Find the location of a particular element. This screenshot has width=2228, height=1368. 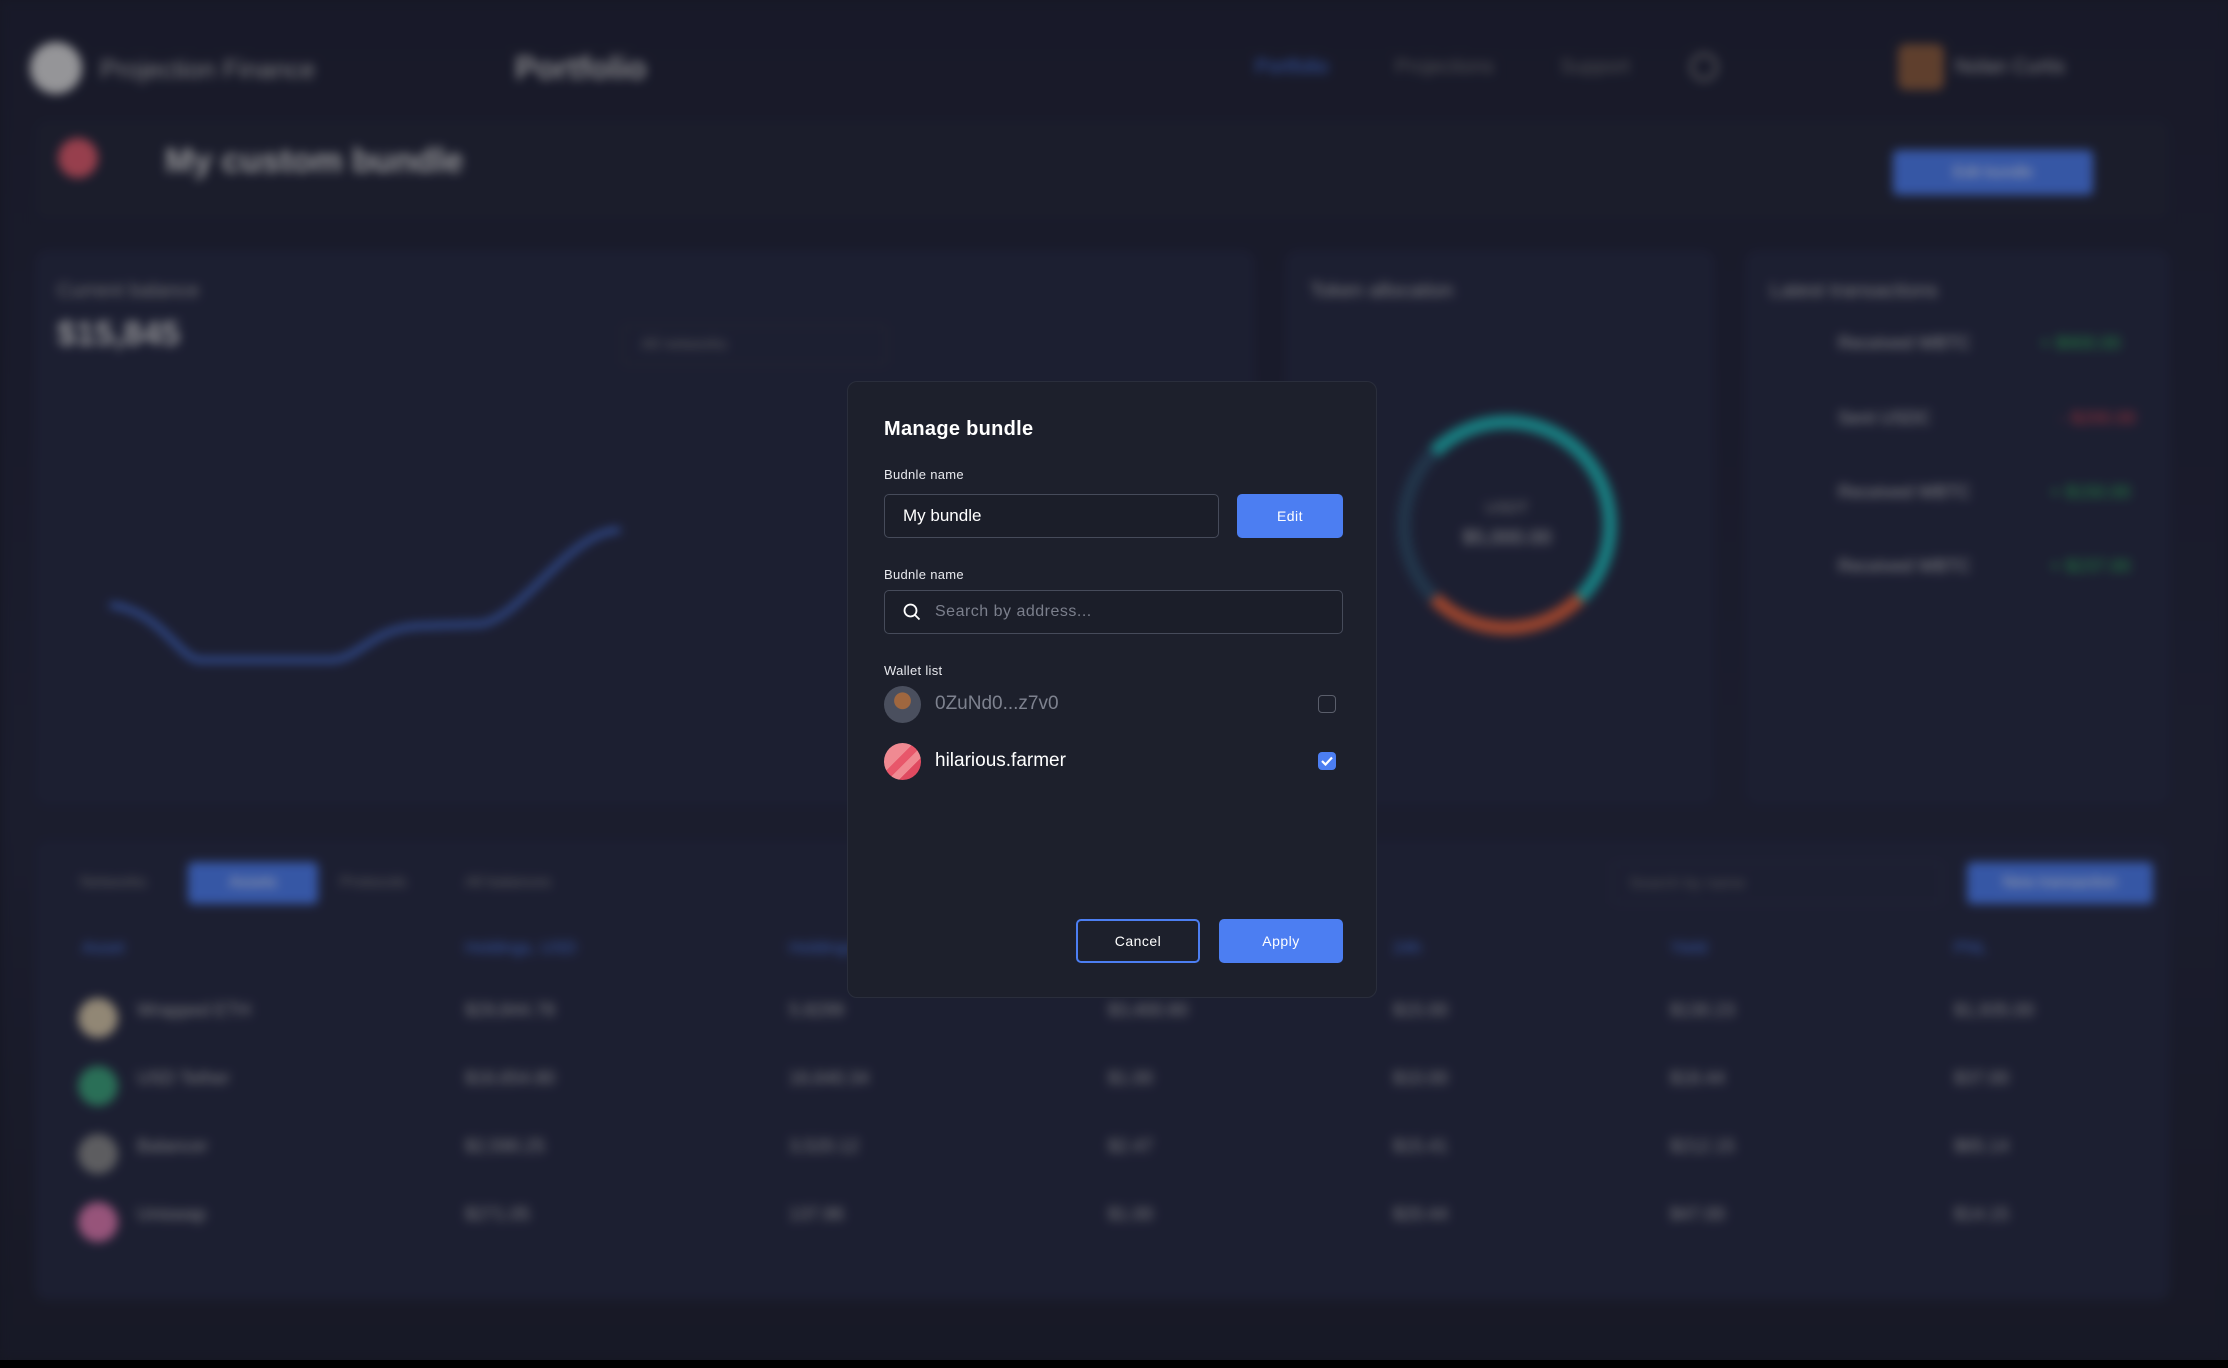

apply-button: Apply is located at coordinates (1281, 941).